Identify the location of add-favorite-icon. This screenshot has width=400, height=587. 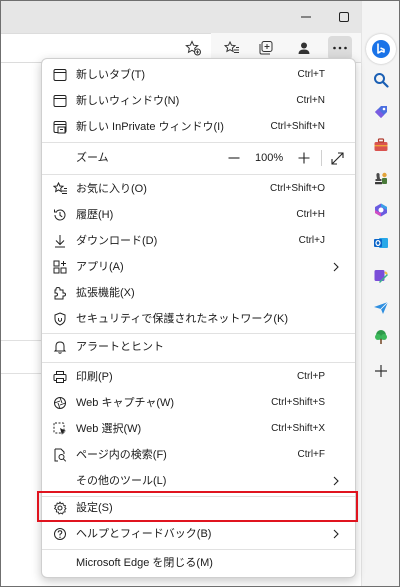
(193, 48).